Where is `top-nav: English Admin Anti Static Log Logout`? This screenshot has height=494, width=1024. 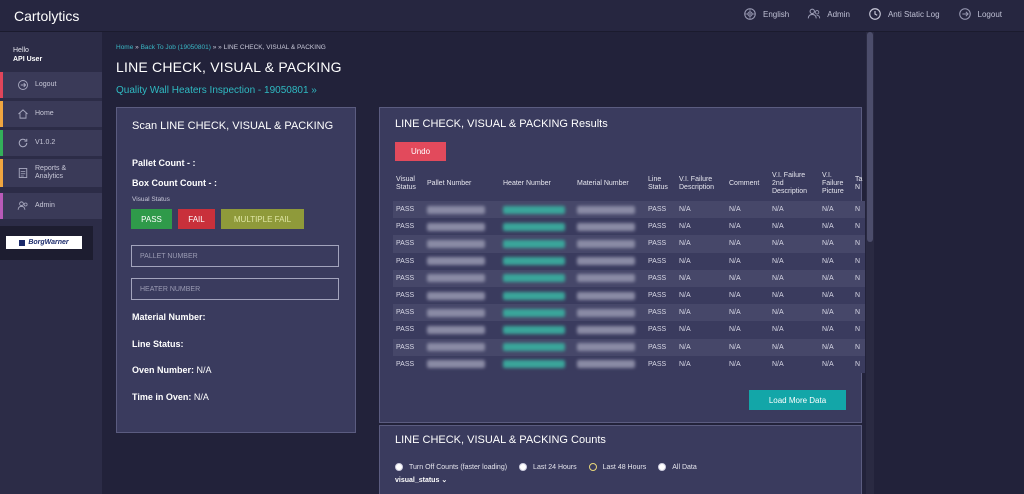
top-nav: English Admin Anti Static Log Logout is located at coordinates (872, 14).